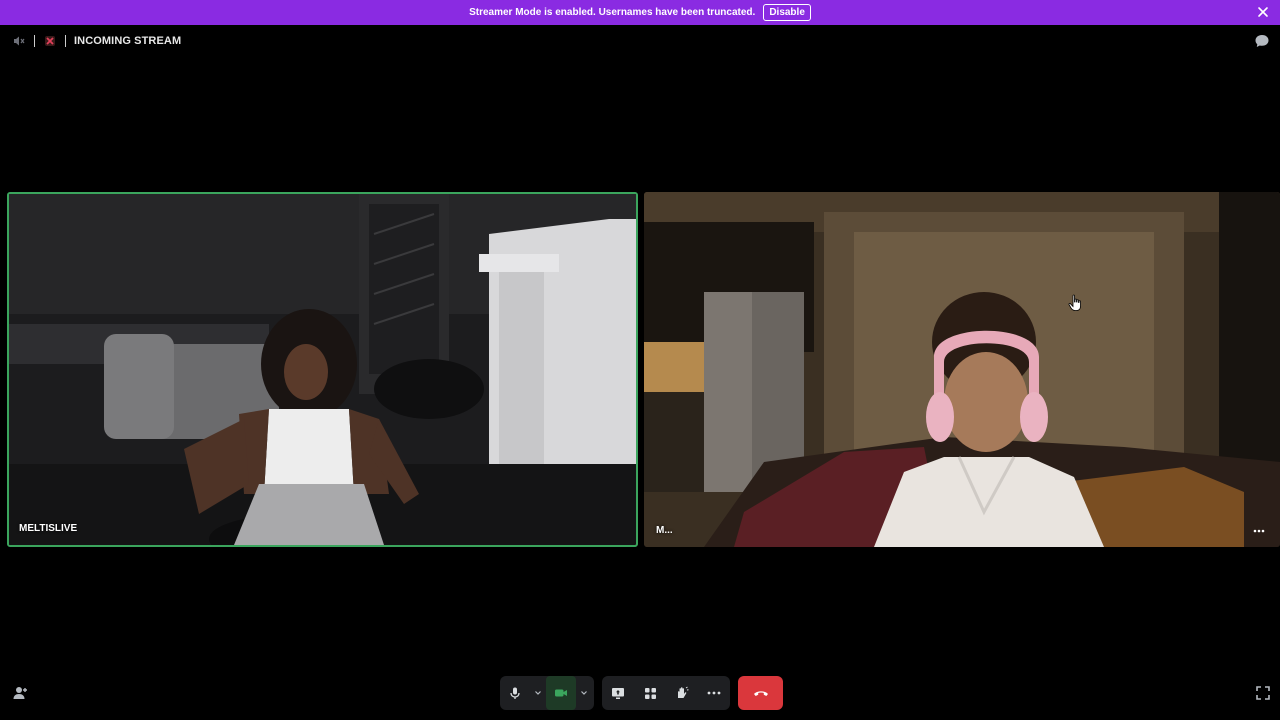 This screenshot has width=1280, height=720. I want to click on camera-icon, so click(561, 693).